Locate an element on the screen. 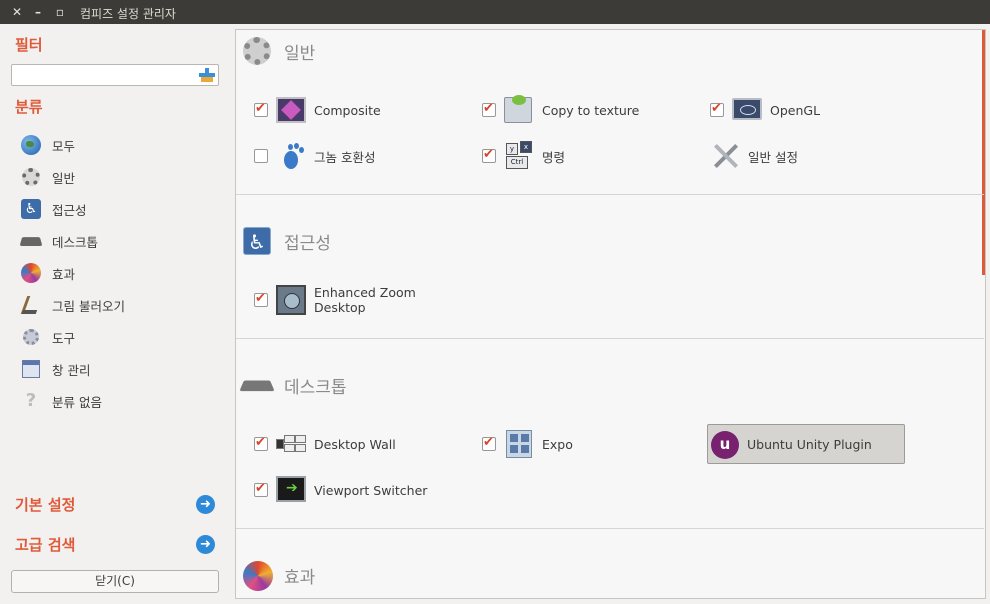  category-label: 효과 is located at coordinates (64, 274).